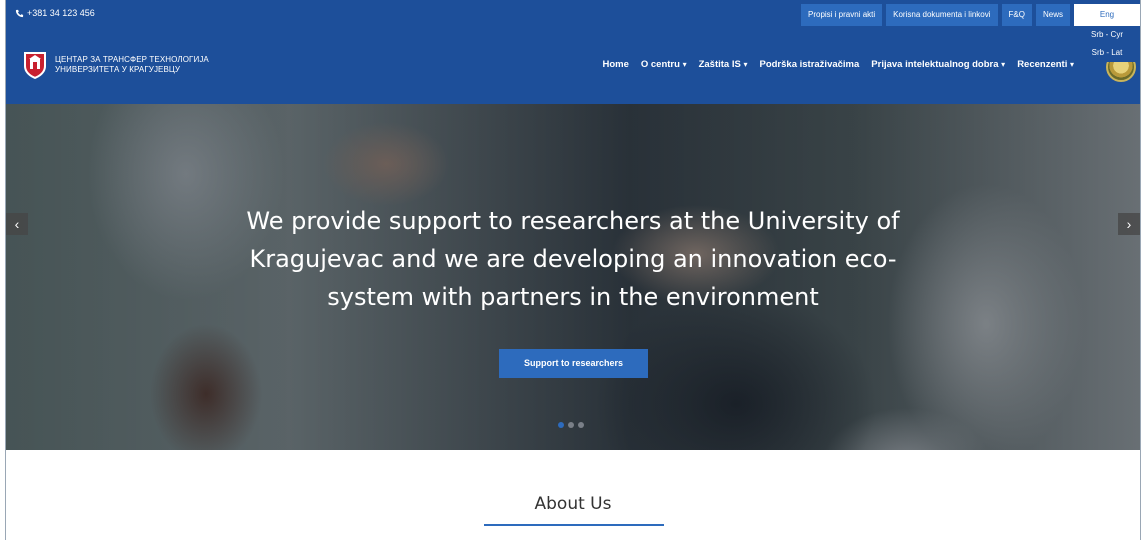 The height and width of the screenshot is (540, 1143). I want to click on nav-recenzenti-label: Recenzenti, so click(1042, 64).